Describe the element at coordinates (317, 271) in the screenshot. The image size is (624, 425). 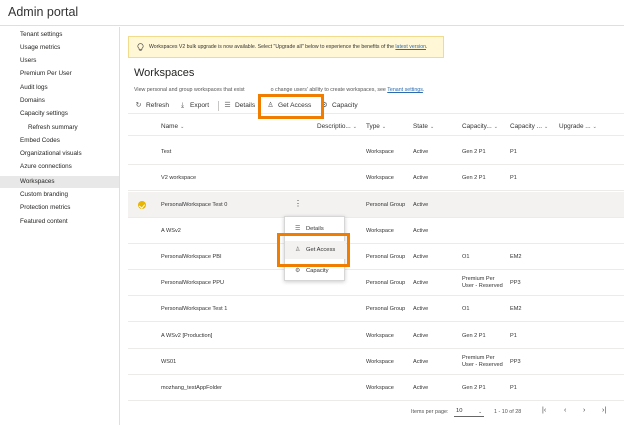
I see `context-capacity-label: Capacity` at that location.